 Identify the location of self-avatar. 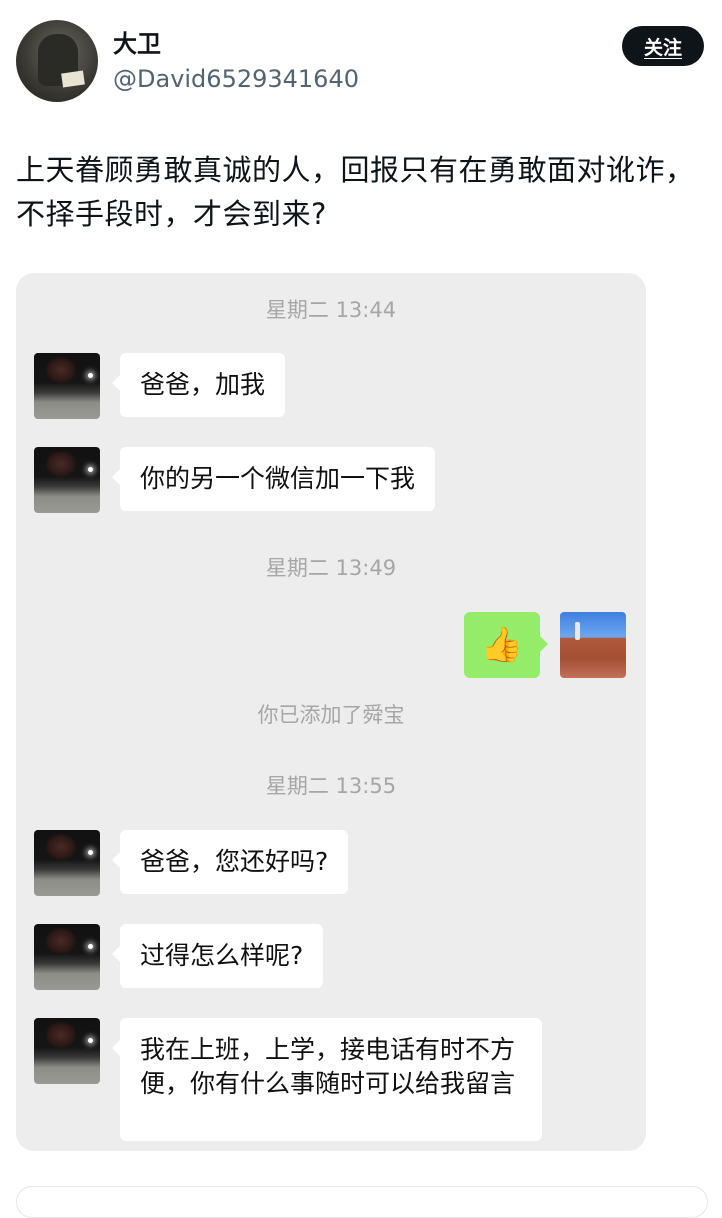
(593, 645).